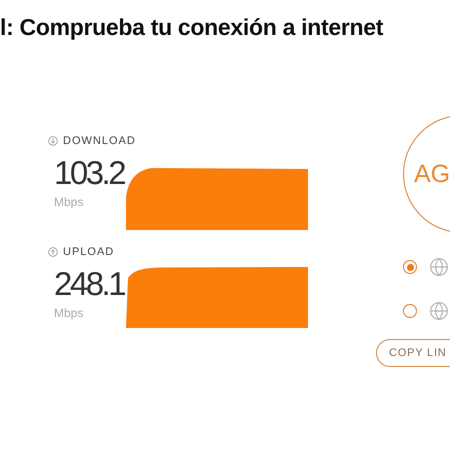 The height and width of the screenshot is (450, 450). Describe the element at coordinates (53, 252) in the screenshot. I see `up-arrow-icon` at that location.